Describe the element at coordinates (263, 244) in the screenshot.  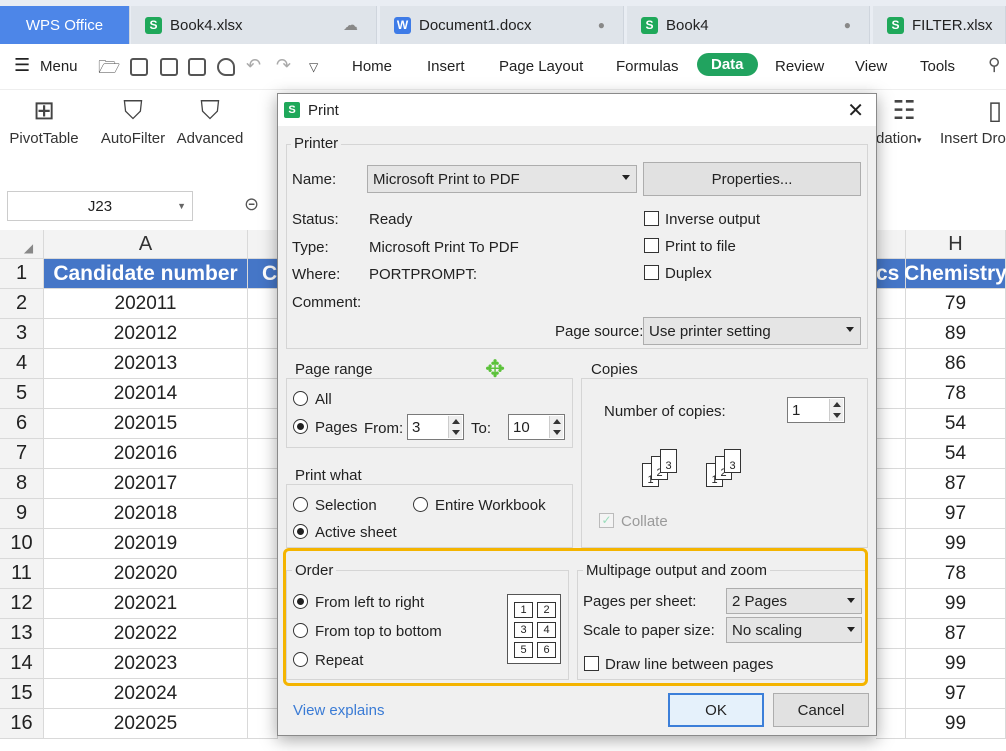
I see `column-header-b` at that location.